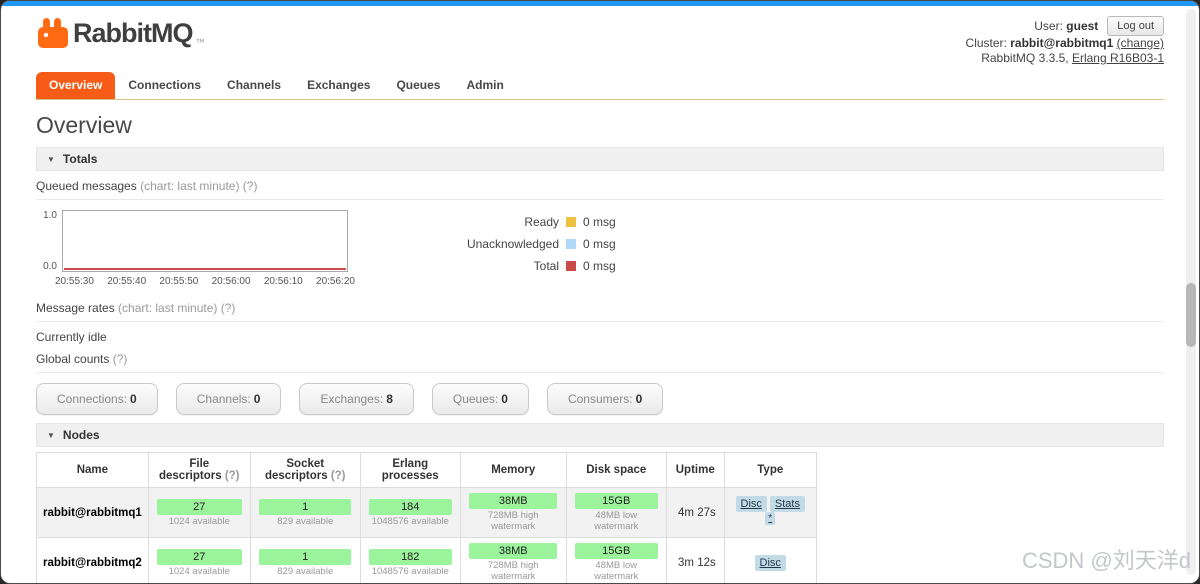 This screenshot has height=584, width=1200. What do you see at coordinates (600, 185) in the screenshot?
I see `queued-messages-heading: Queued messages (chart: last minute) (?)` at bounding box center [600, 185].